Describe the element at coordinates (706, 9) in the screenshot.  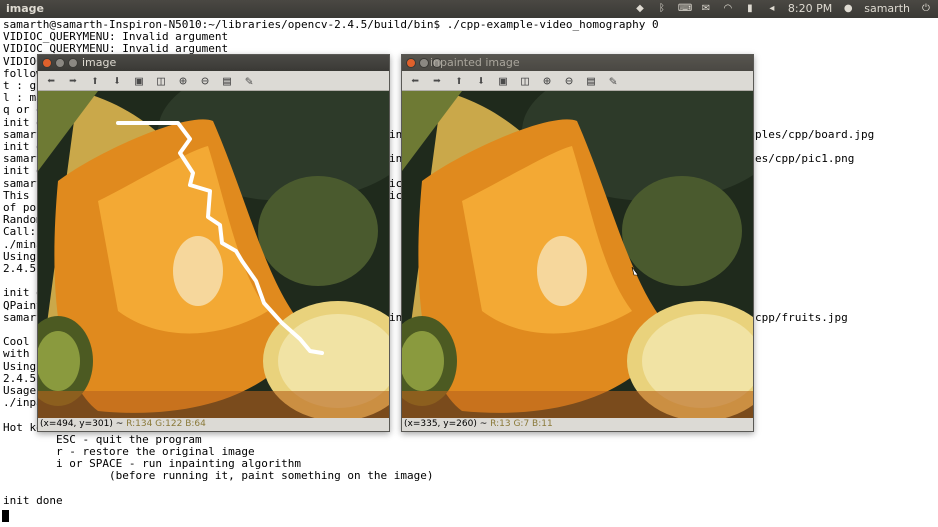
I see `mail-icon: ✉` at that location.